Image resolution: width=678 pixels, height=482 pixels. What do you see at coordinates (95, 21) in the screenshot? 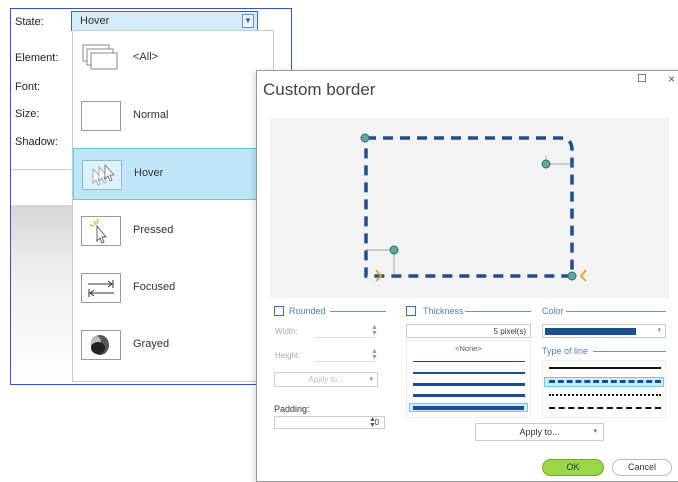
I see `state-select-value: Hover` at bounding box center [95, 21].